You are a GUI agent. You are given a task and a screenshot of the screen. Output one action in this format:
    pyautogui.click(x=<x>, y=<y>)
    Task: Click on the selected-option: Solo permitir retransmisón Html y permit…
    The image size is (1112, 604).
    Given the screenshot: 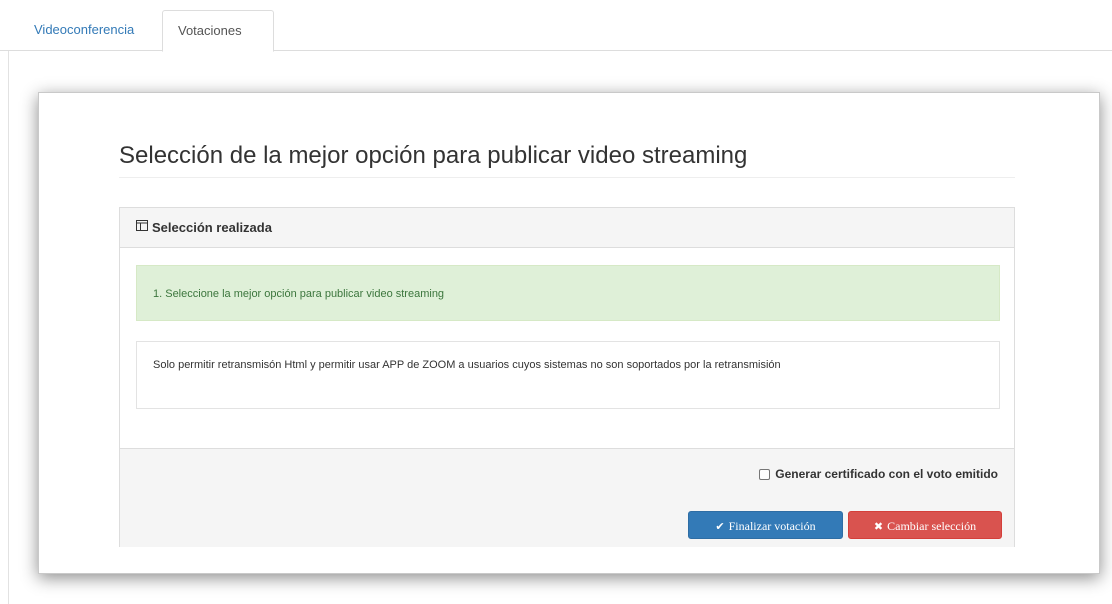 What is the action you would take?
    pyautogui.click(x=568, y=375)
    